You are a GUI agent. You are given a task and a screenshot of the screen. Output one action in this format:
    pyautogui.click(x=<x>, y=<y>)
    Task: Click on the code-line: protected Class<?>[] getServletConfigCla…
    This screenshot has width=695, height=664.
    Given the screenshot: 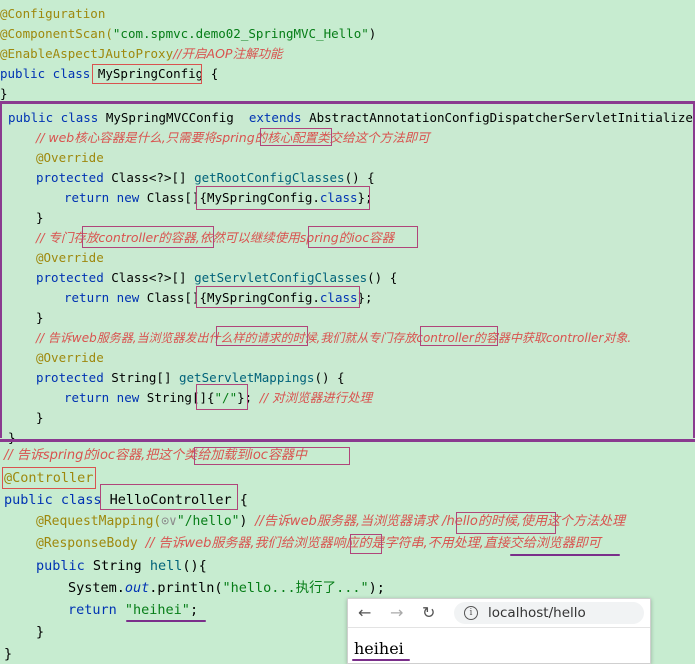 What is the action you would take?
    pyautogui.click(x=216, y=278)
    